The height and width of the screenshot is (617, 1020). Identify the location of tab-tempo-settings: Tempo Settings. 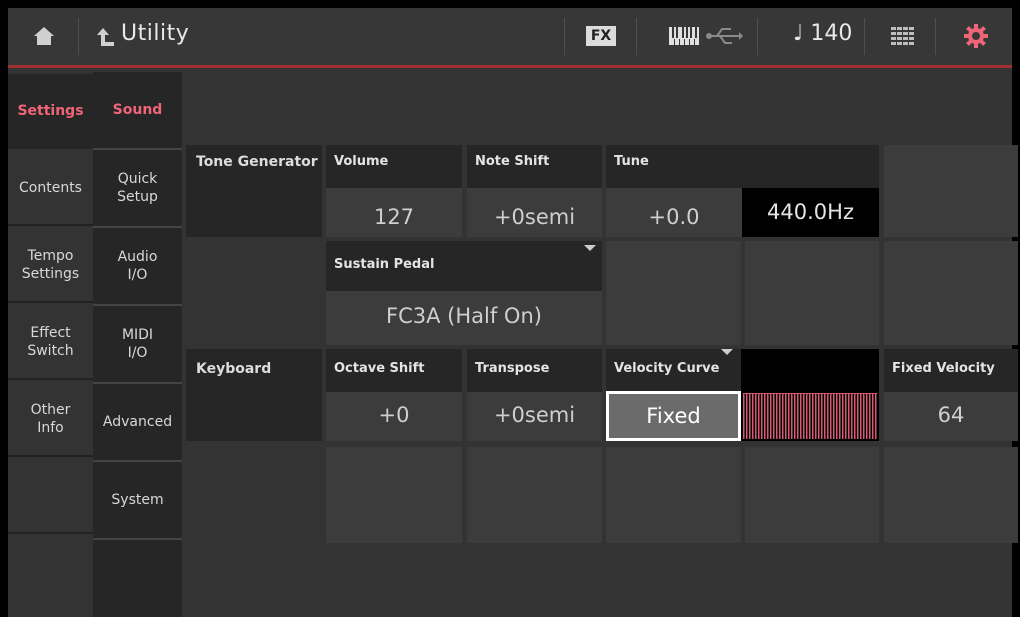
(50, 265).